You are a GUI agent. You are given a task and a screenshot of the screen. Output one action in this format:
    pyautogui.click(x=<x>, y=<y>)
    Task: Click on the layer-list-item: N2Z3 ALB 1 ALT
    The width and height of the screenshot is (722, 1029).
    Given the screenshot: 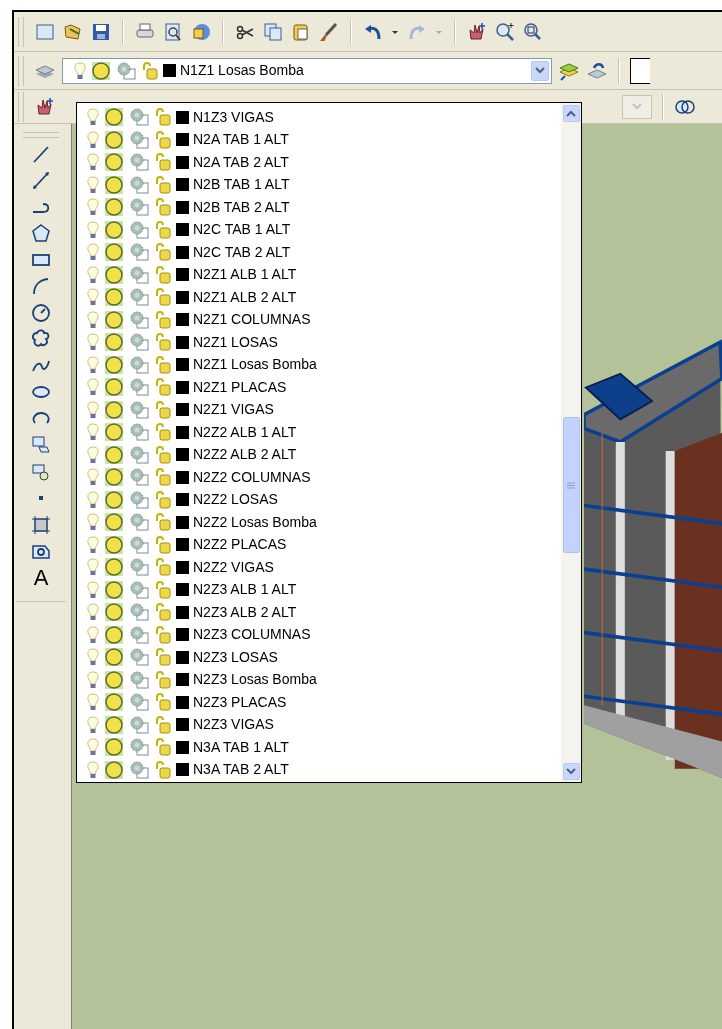 What is the action you would take?
    pyautogui.click(x=319, y=589)
    